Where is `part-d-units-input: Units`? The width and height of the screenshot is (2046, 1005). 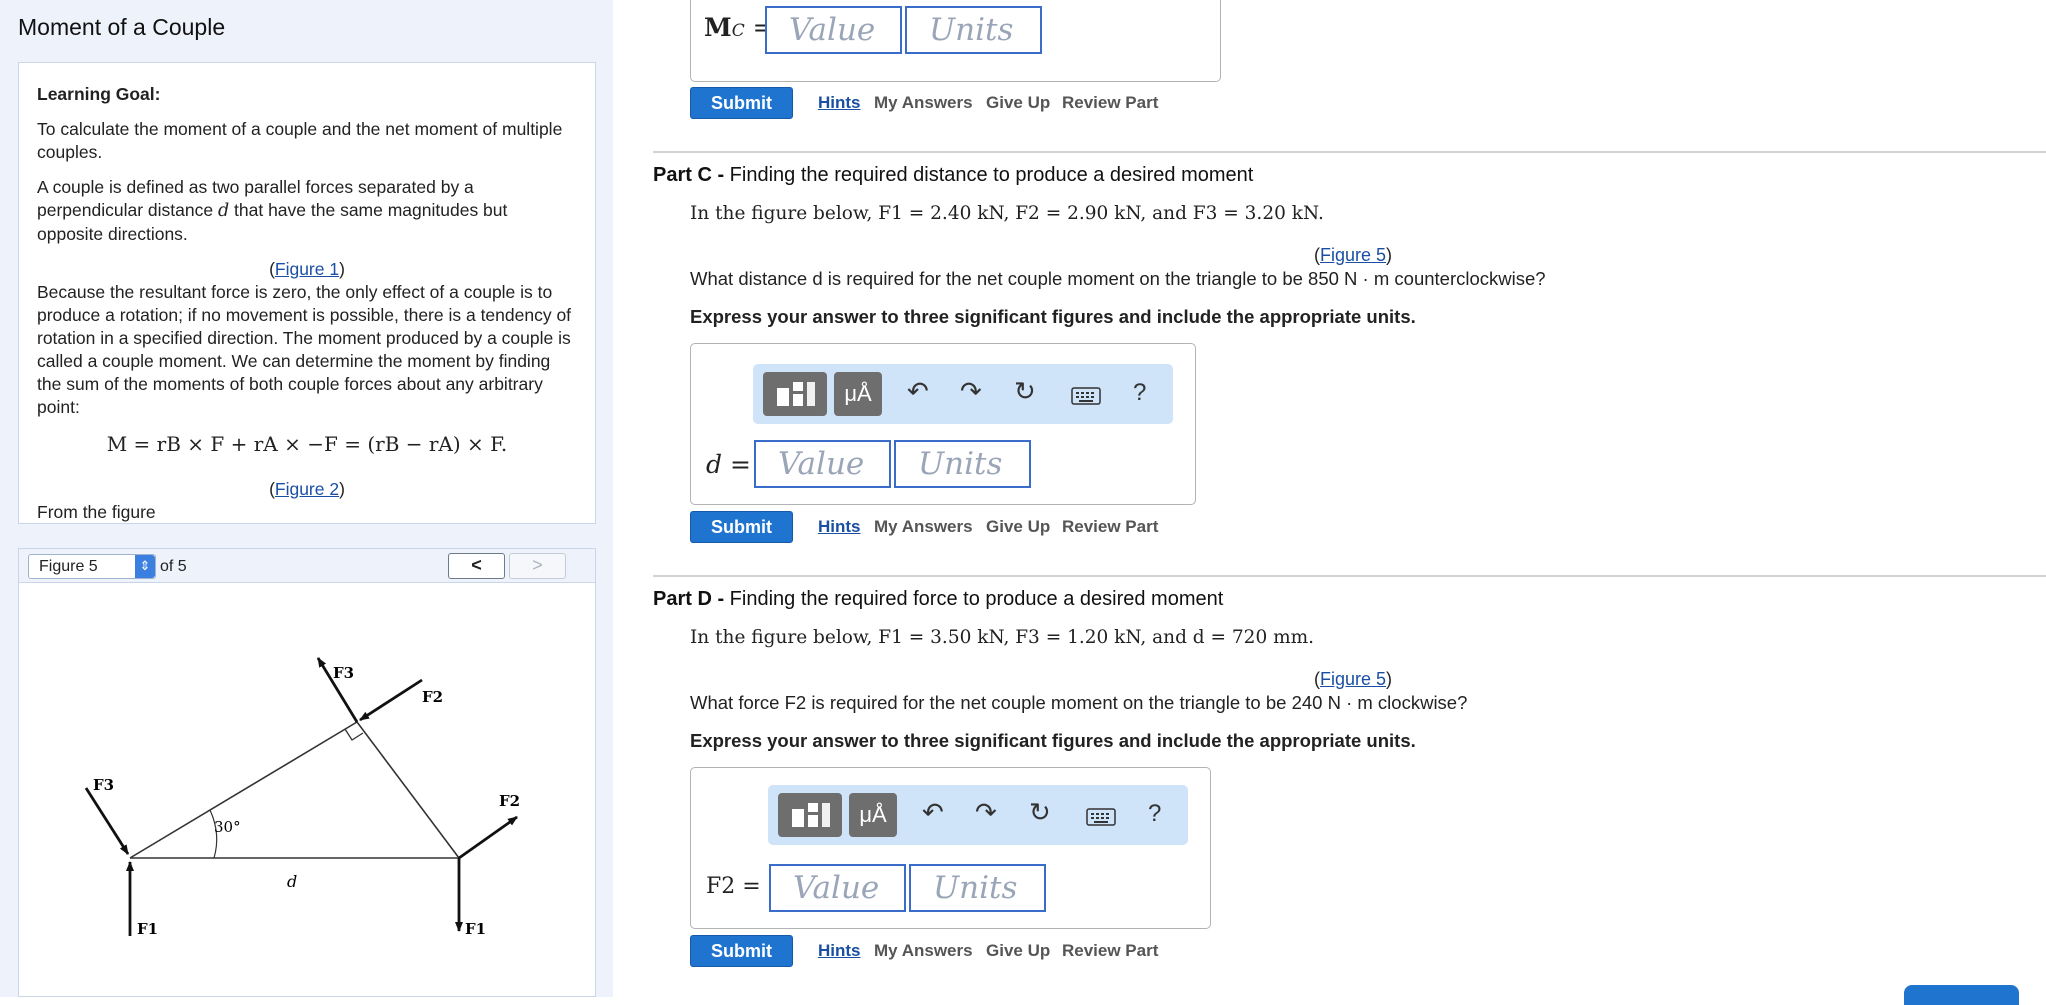
part-d-units-input: Units is located at coordinates (977, 888).